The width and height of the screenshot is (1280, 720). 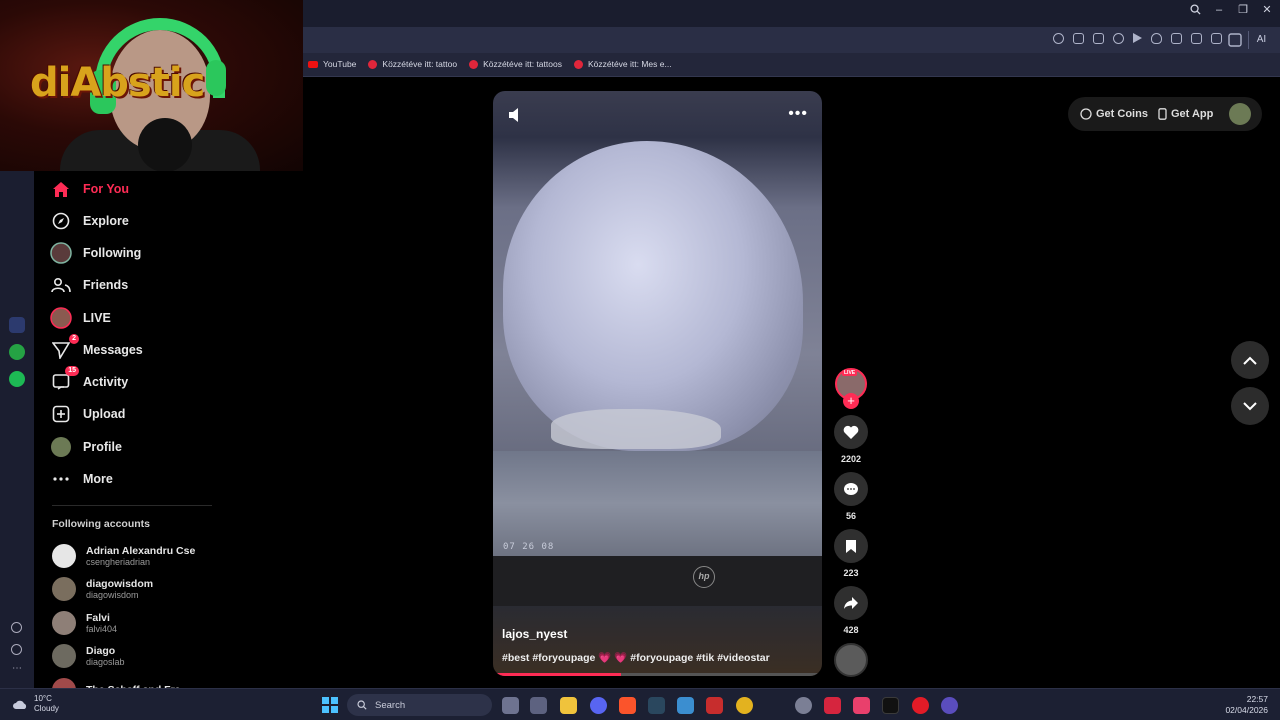 I want to click on search-placeholder: Search, so click(x=390, y=705).